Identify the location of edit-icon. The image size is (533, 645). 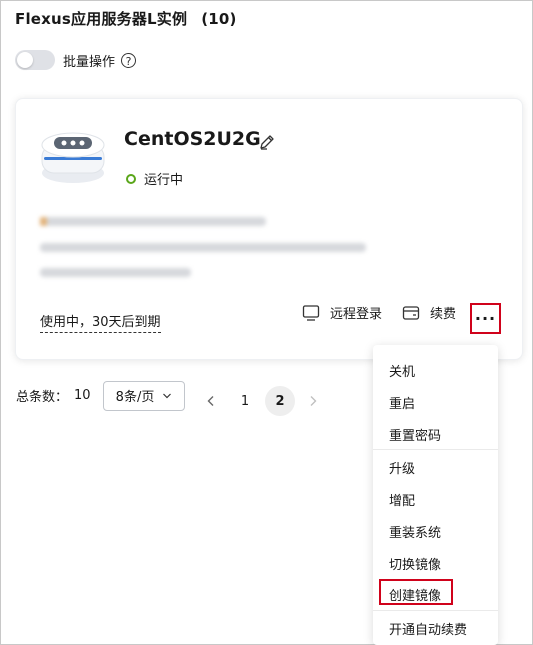
(267, 142).